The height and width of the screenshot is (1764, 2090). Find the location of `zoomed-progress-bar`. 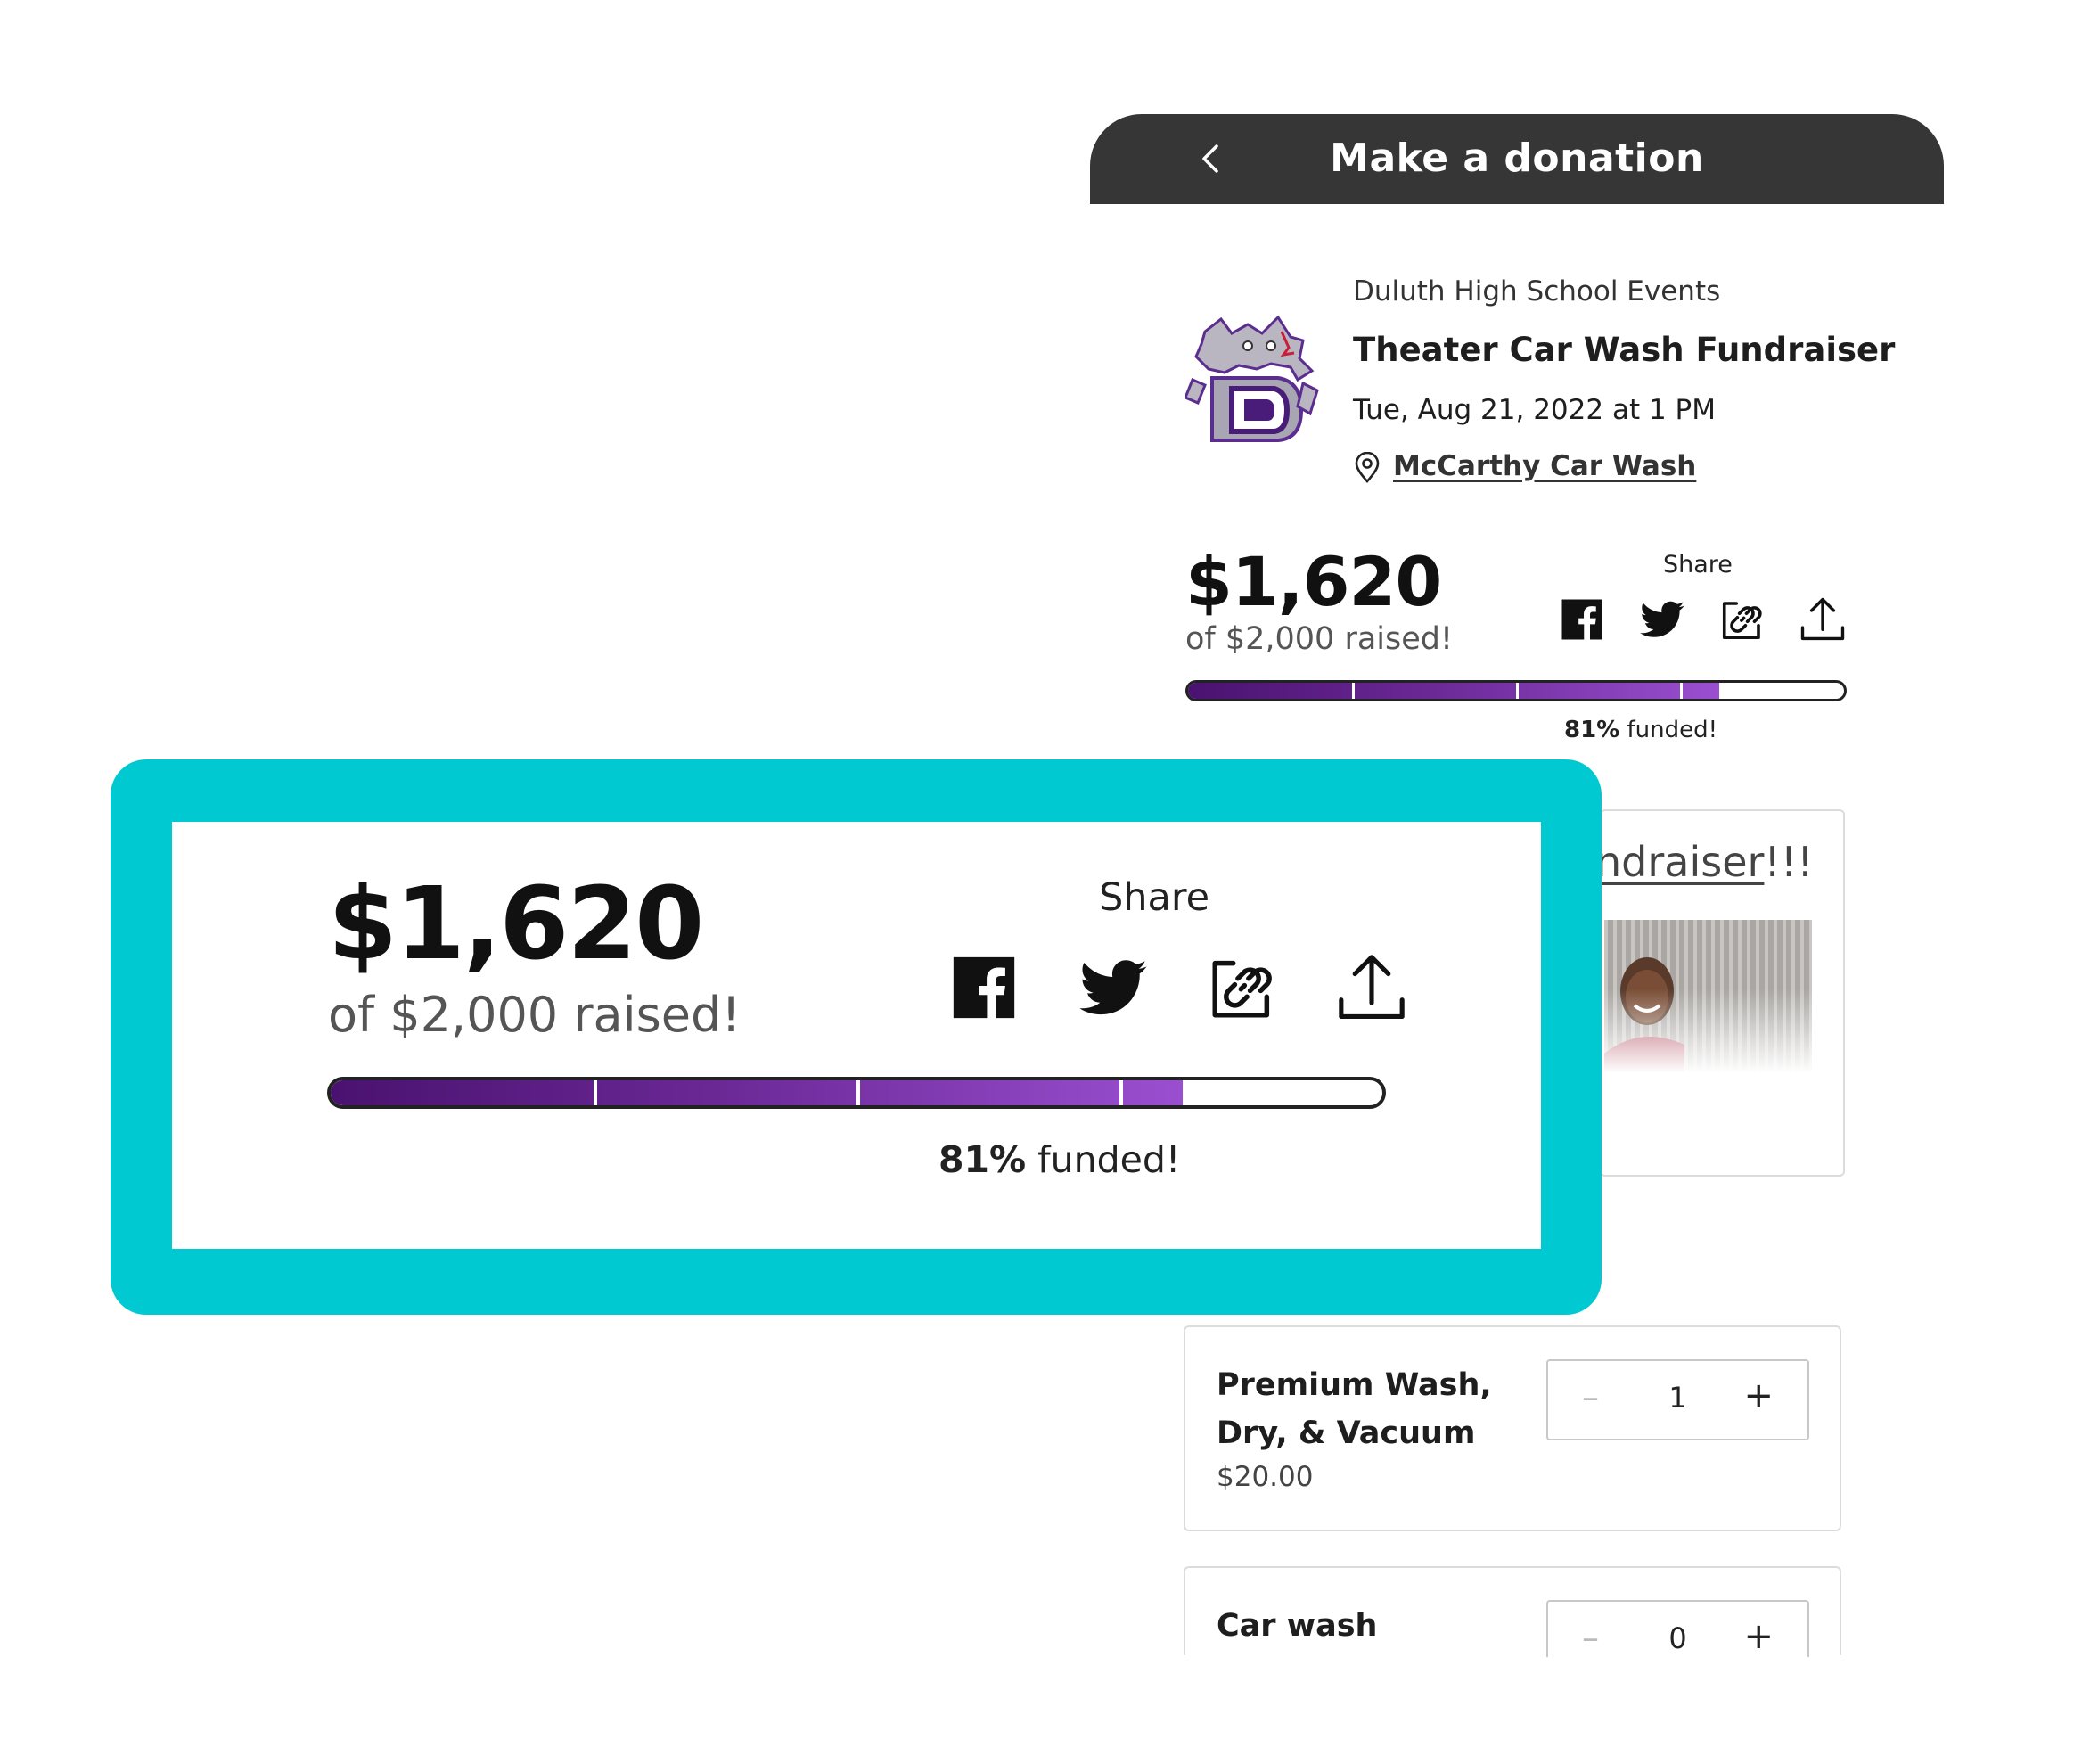

zoomed-progress-bar is located at coordinates (856, 1093).